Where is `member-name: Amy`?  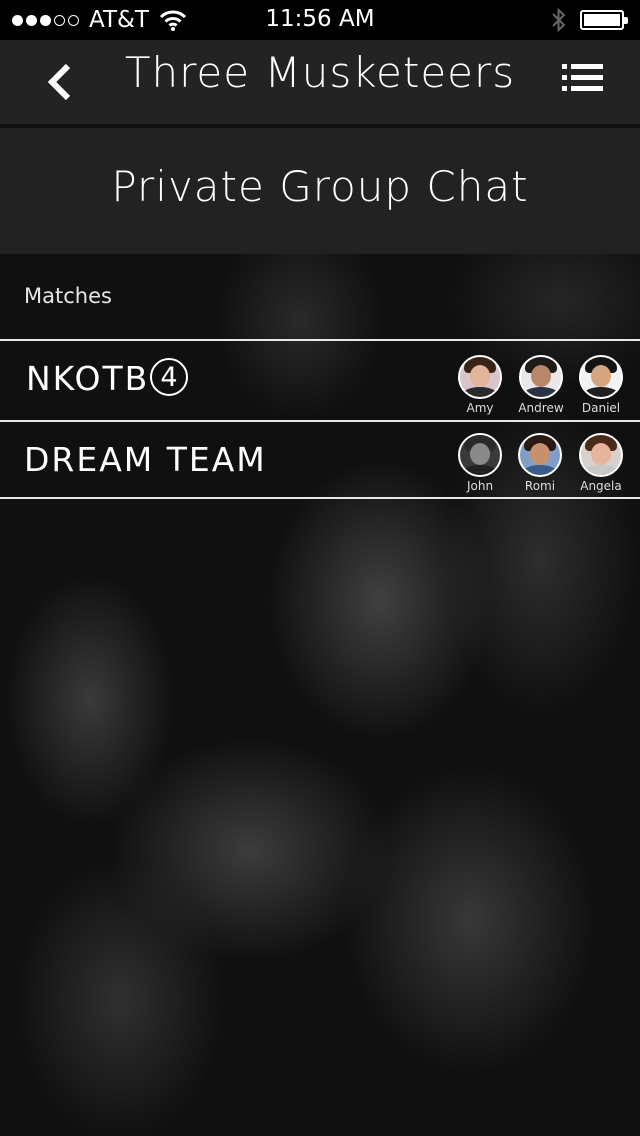 member-name: Amy is located at coordinates (480, 408).